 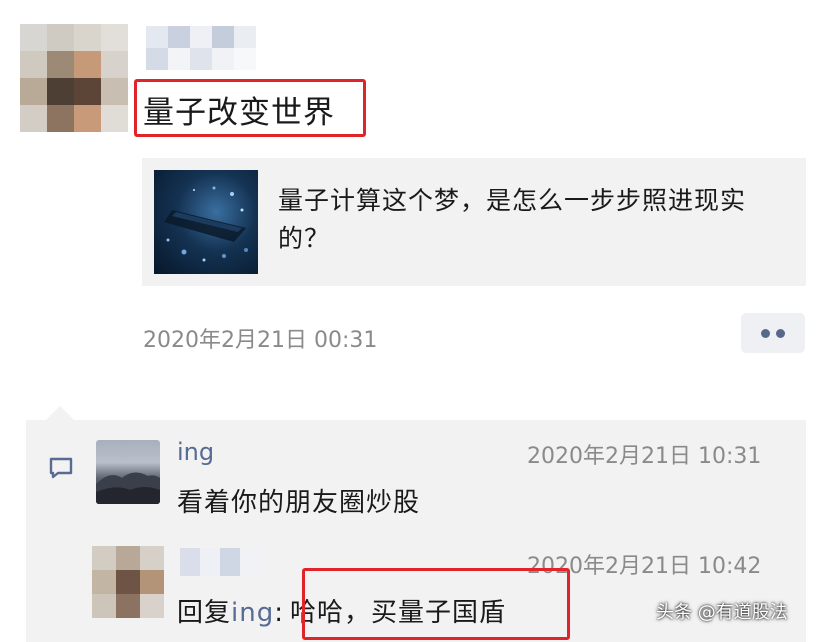 I want to click on comment-author: ing, so click(x=195, y=452).